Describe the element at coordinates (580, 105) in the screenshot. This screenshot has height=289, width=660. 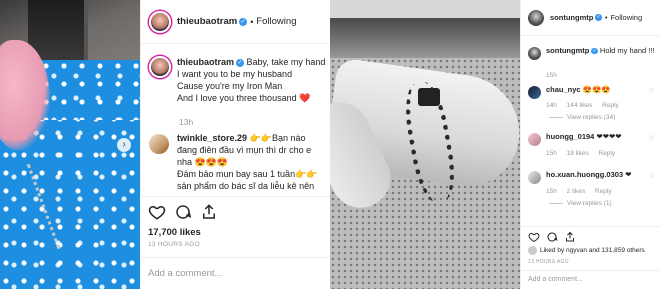
I see `comment-likes: 144 likes` at that location.